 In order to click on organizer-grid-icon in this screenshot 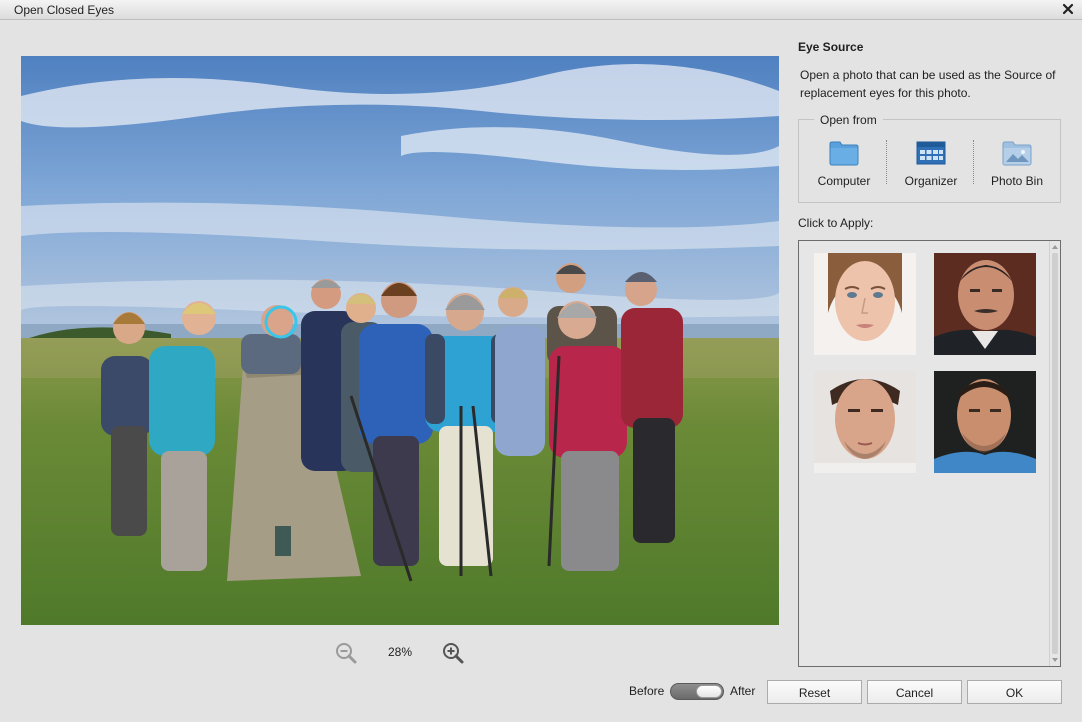, I will do `click(931, 153)`.